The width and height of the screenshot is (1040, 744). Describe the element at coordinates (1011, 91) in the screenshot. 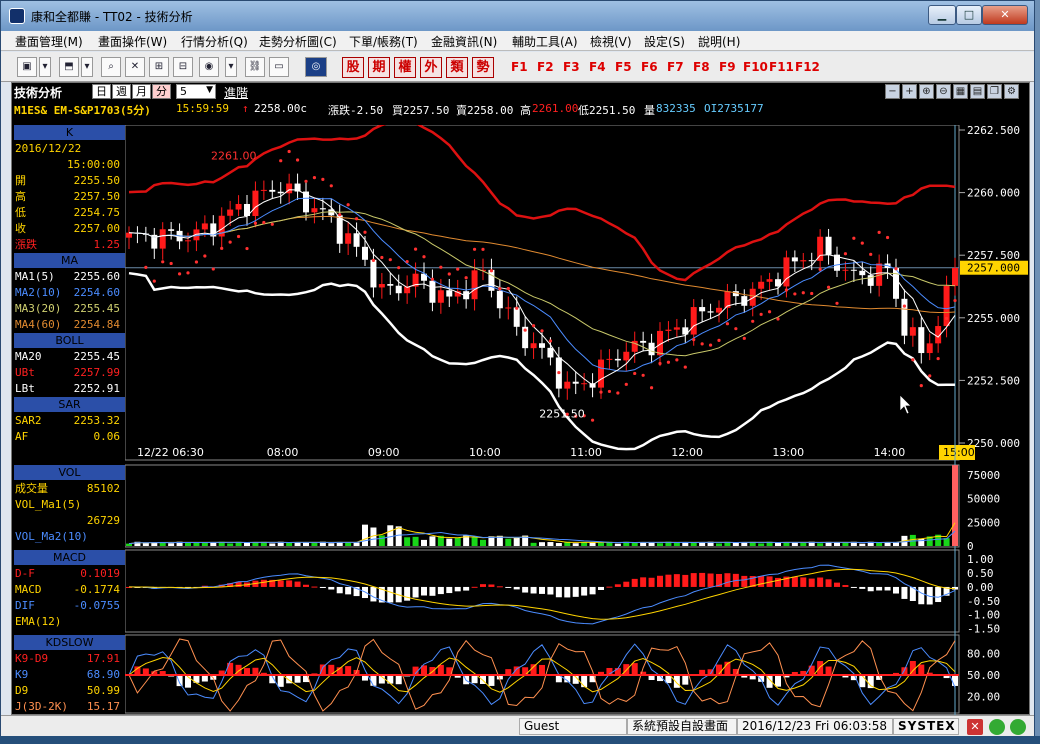

I see `settings-icon: ⚙` at that location.